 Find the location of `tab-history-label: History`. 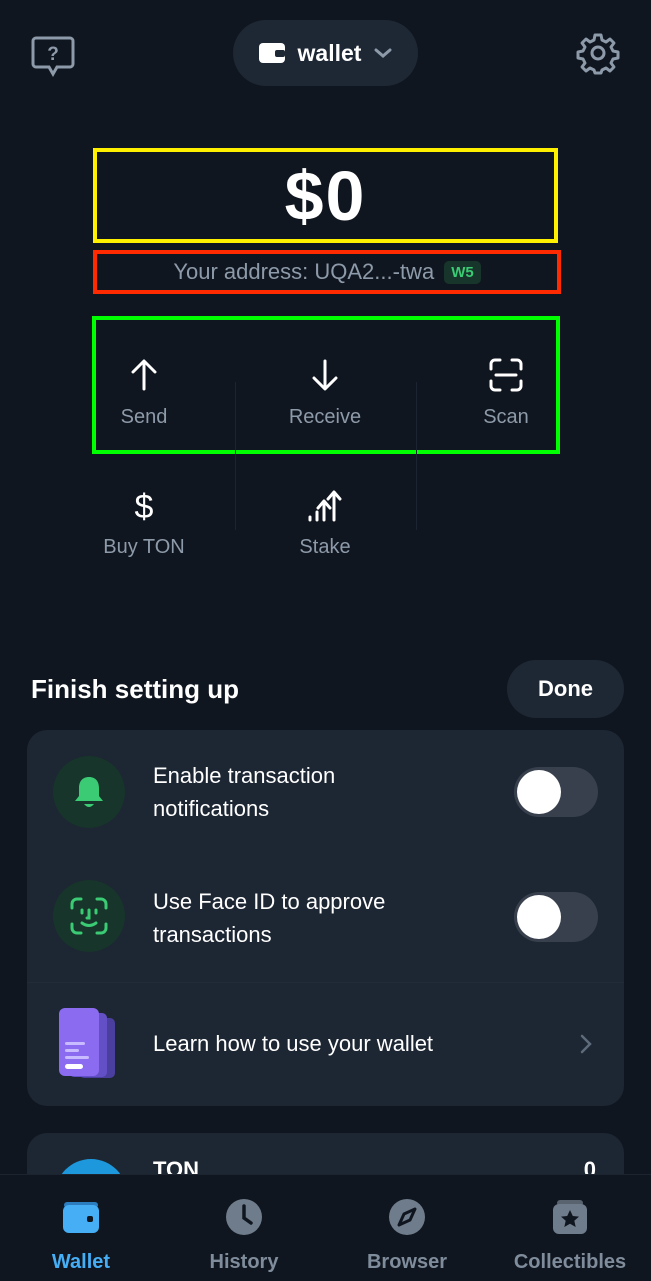

tab-history-label: History is located at coordinates (244, 1262).